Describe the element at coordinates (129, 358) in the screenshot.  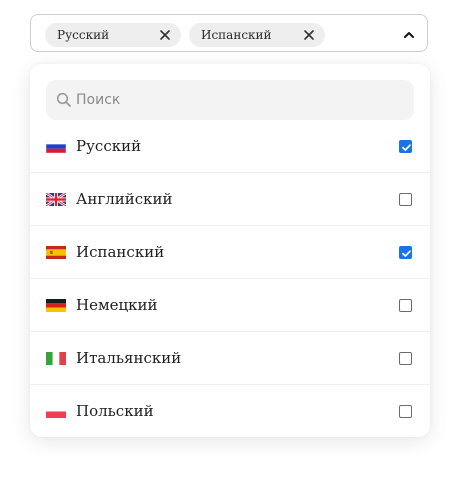
I see `option-label: Итальянский` at that location.